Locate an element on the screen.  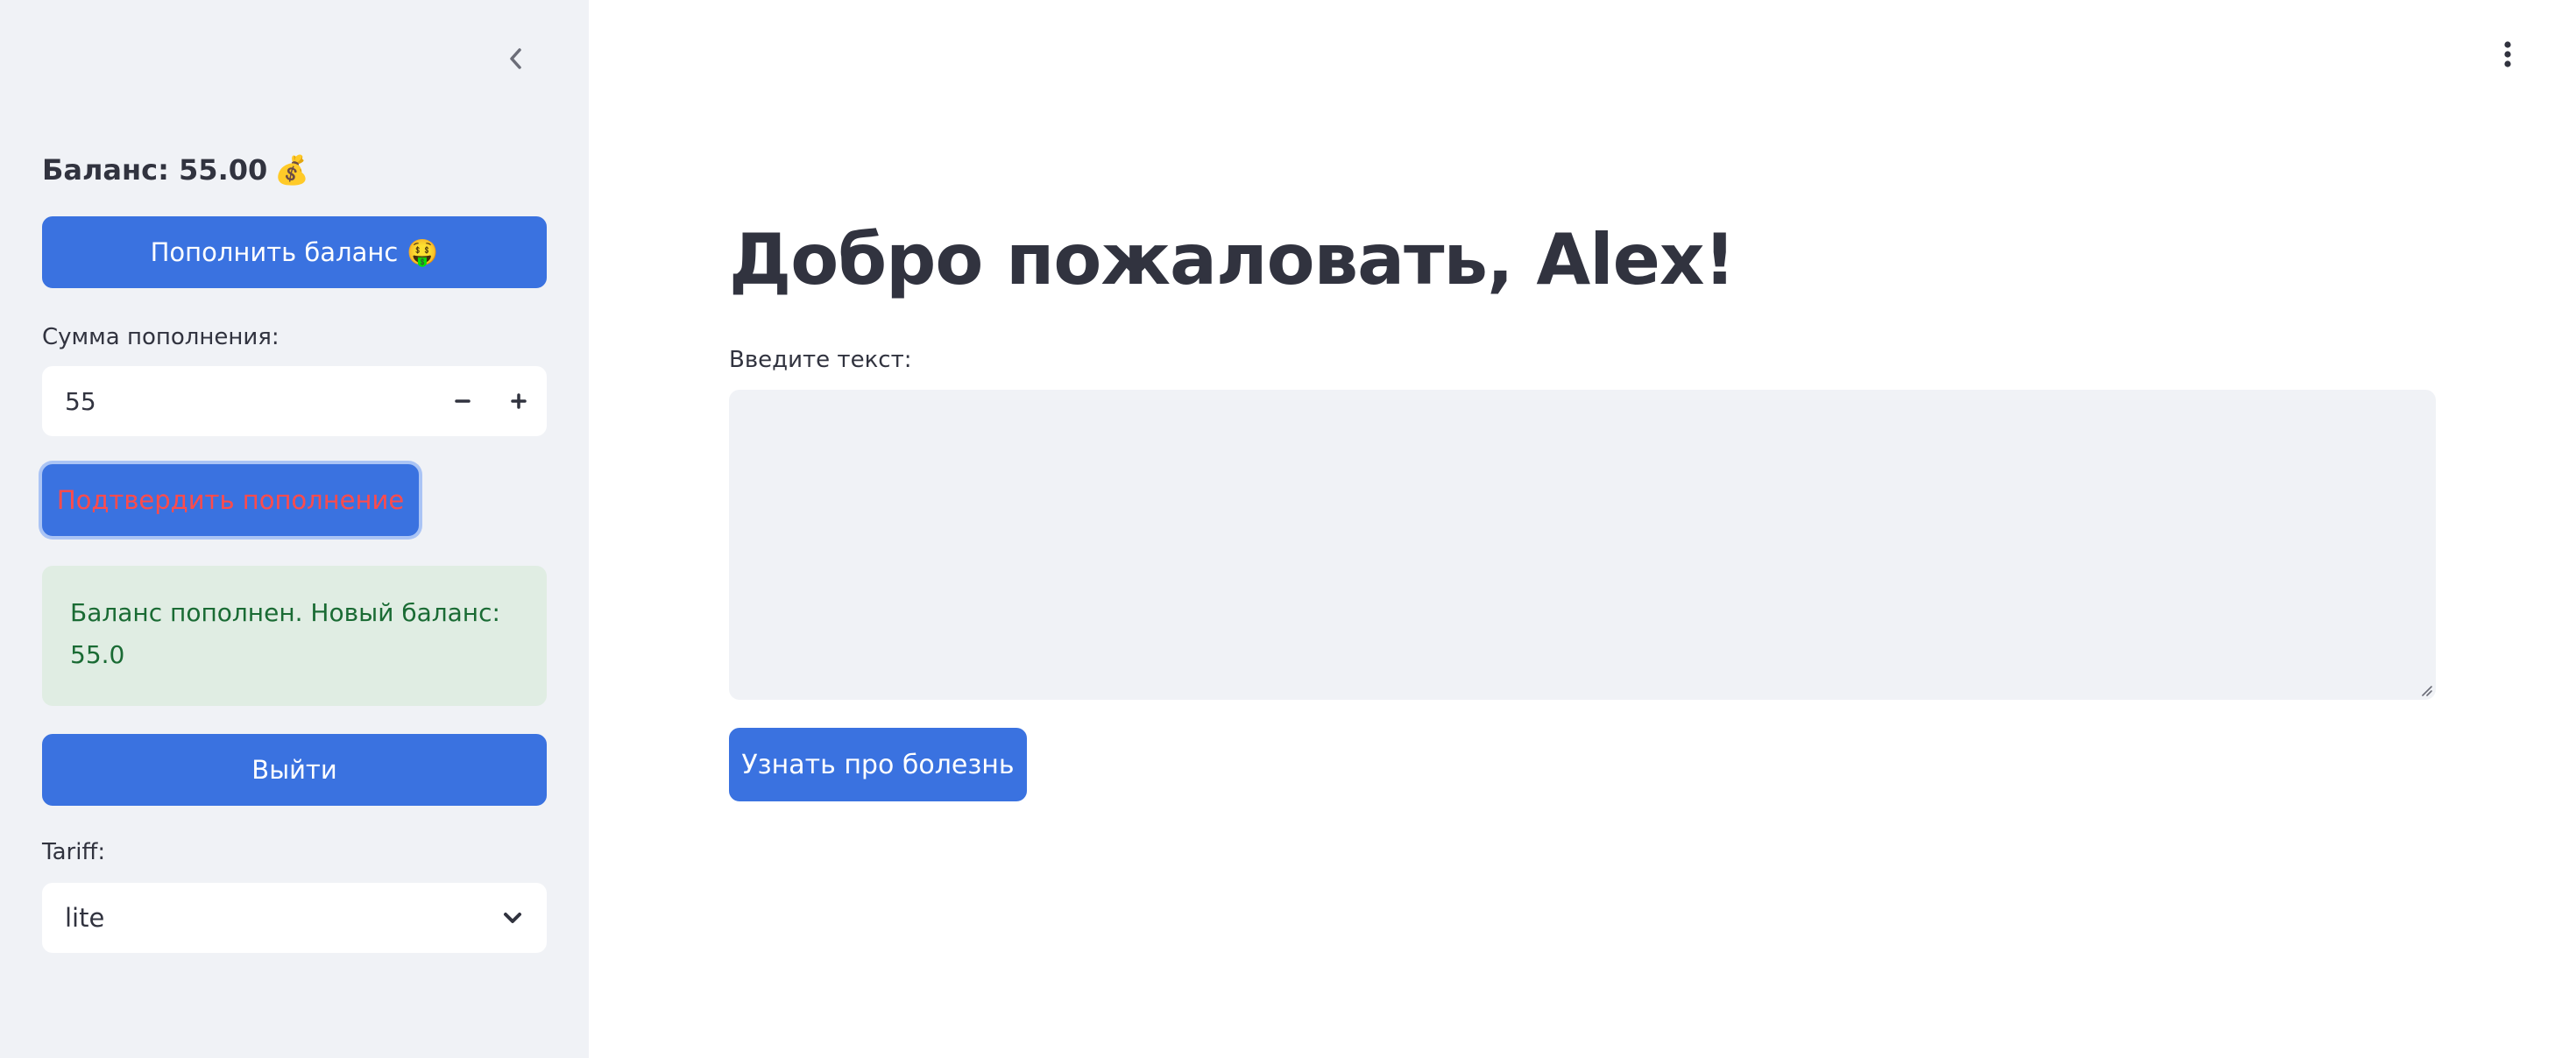
money-bag-icon: 💰 is located at coordinates (292, 170).